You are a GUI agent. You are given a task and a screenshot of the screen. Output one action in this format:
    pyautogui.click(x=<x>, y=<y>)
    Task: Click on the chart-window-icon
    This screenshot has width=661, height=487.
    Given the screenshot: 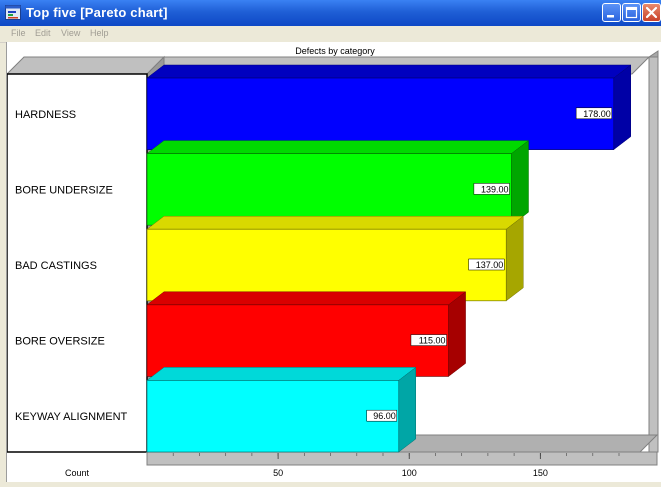 What is the action you would take?
    pyautogui.click(x=13, y=12)
    